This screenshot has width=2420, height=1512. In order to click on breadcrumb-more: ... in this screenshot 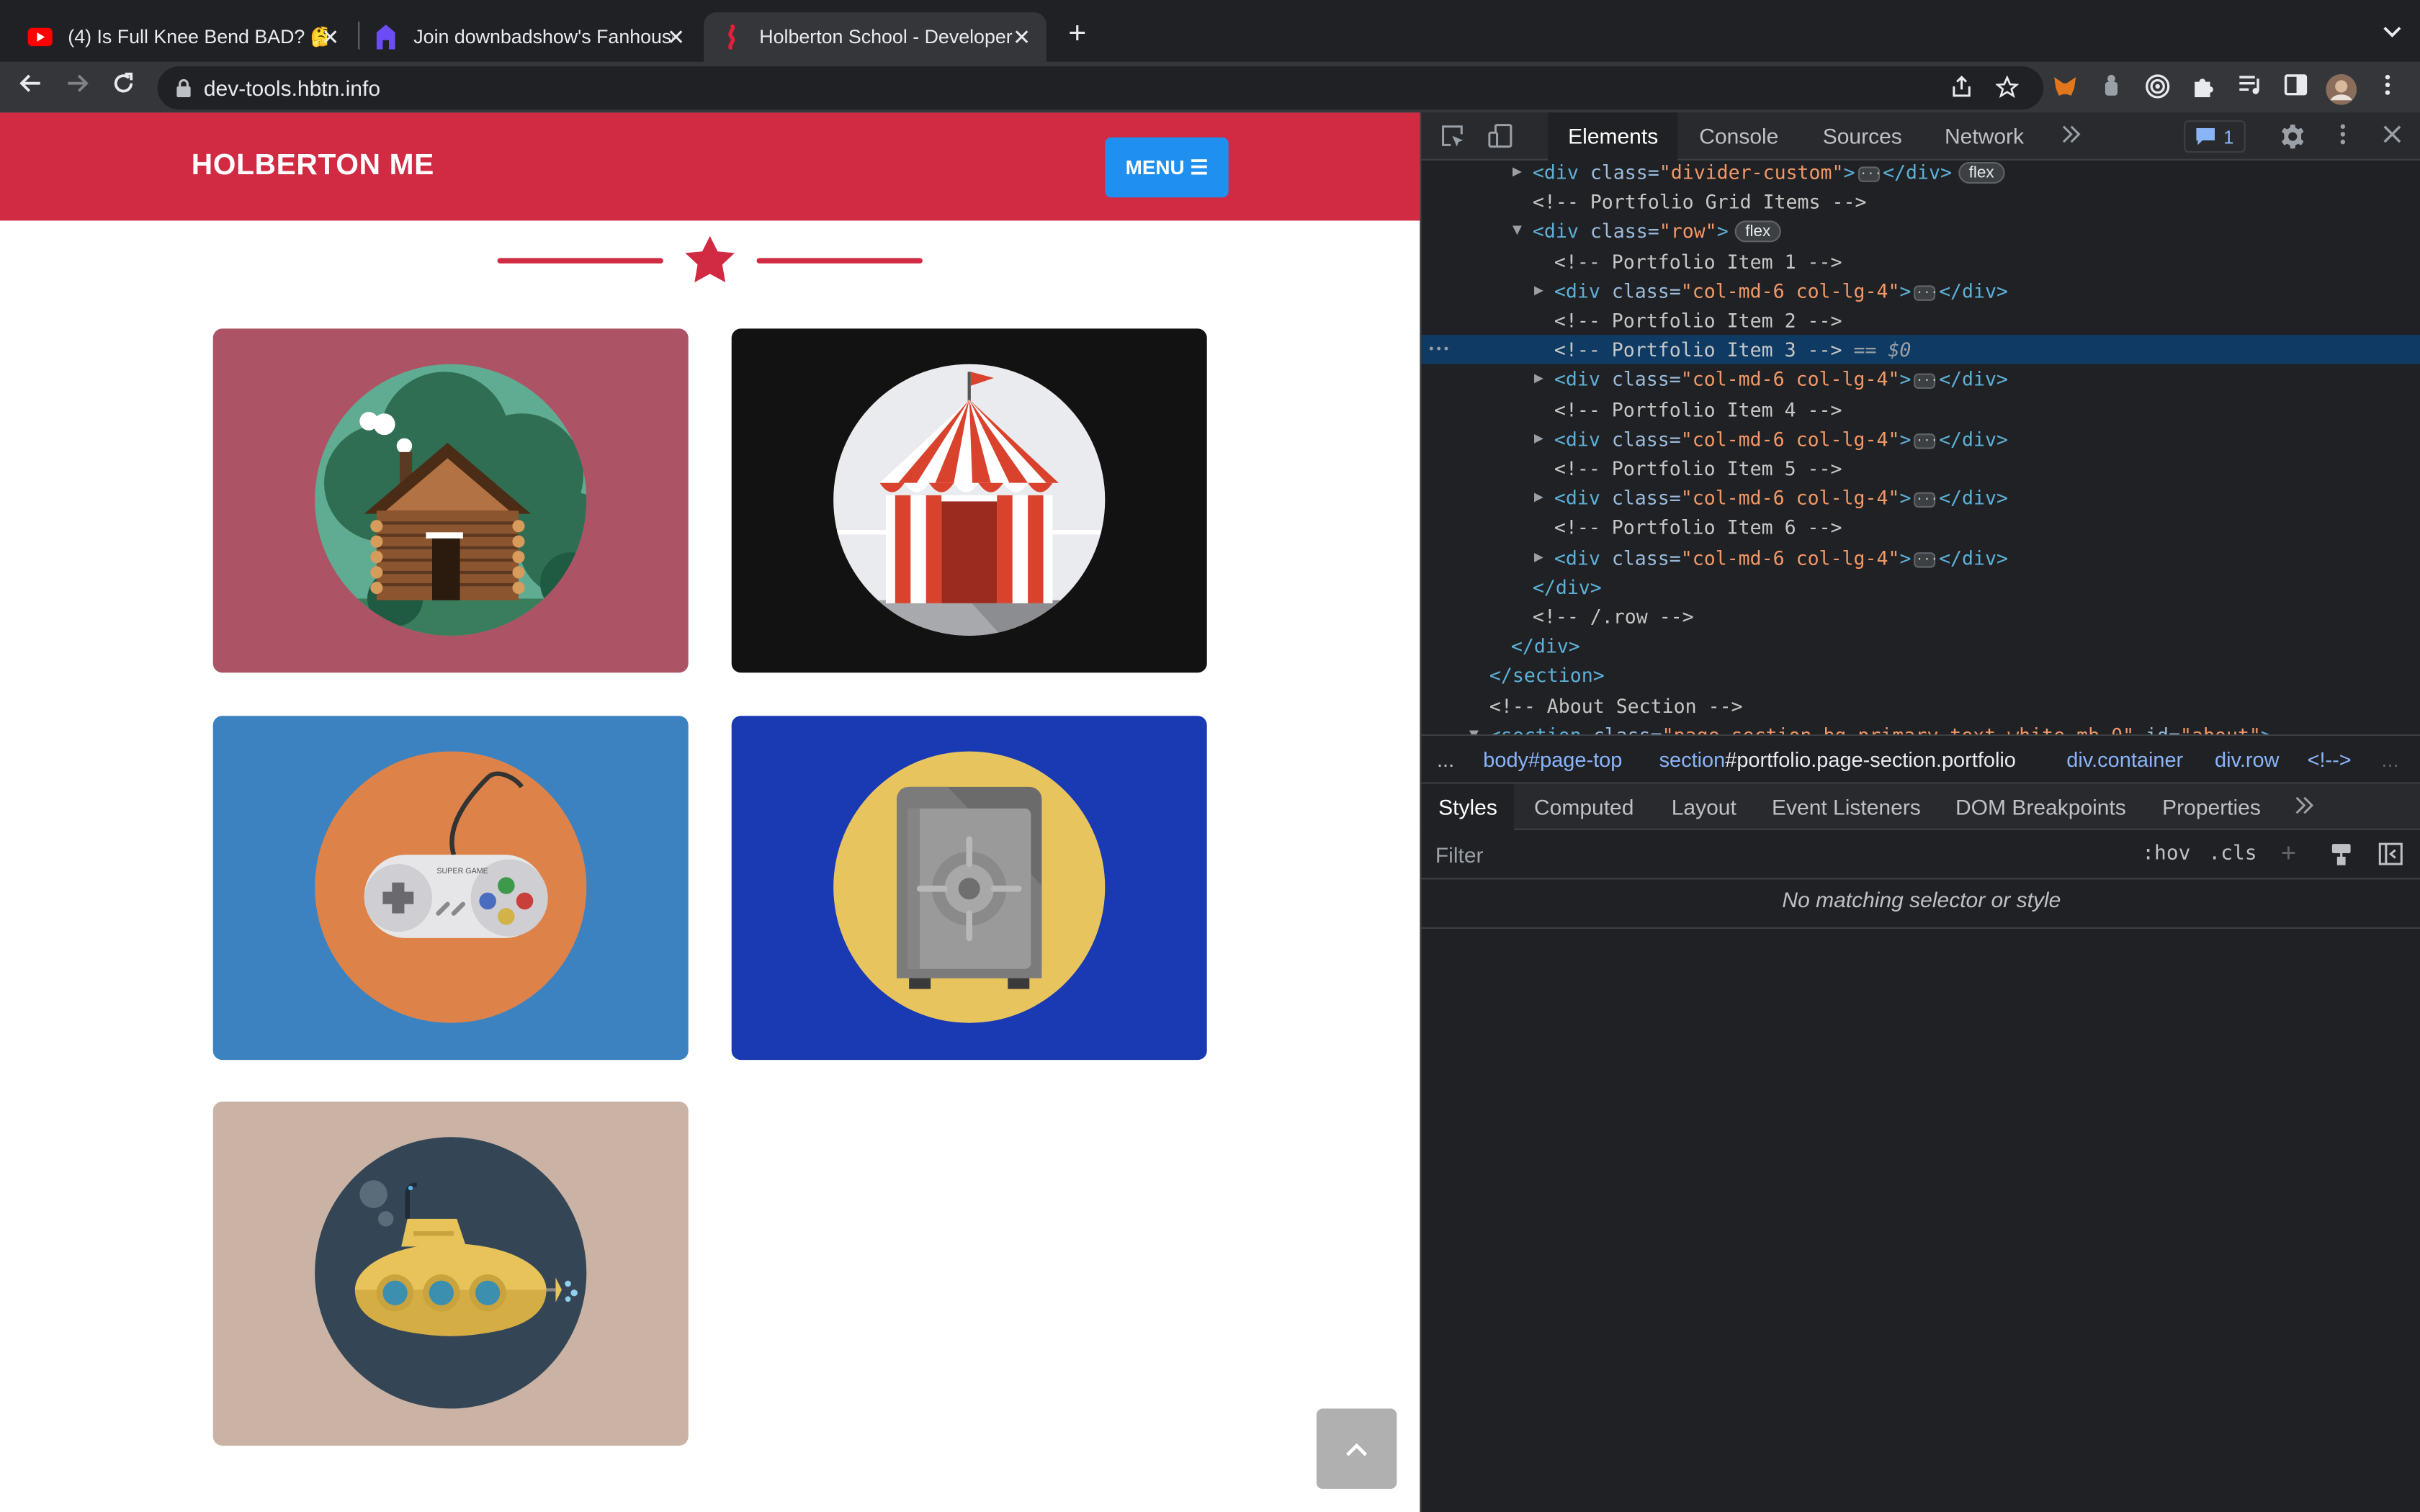, I will do `click(1445, 759)`.